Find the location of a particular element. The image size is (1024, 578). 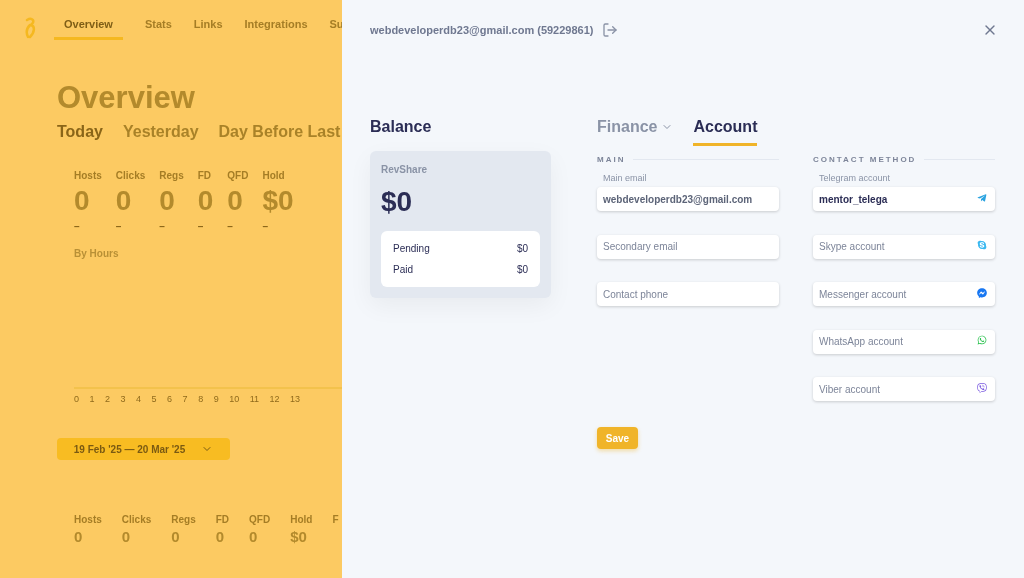

viber-logo-icon is located at coordinates (982, 387).